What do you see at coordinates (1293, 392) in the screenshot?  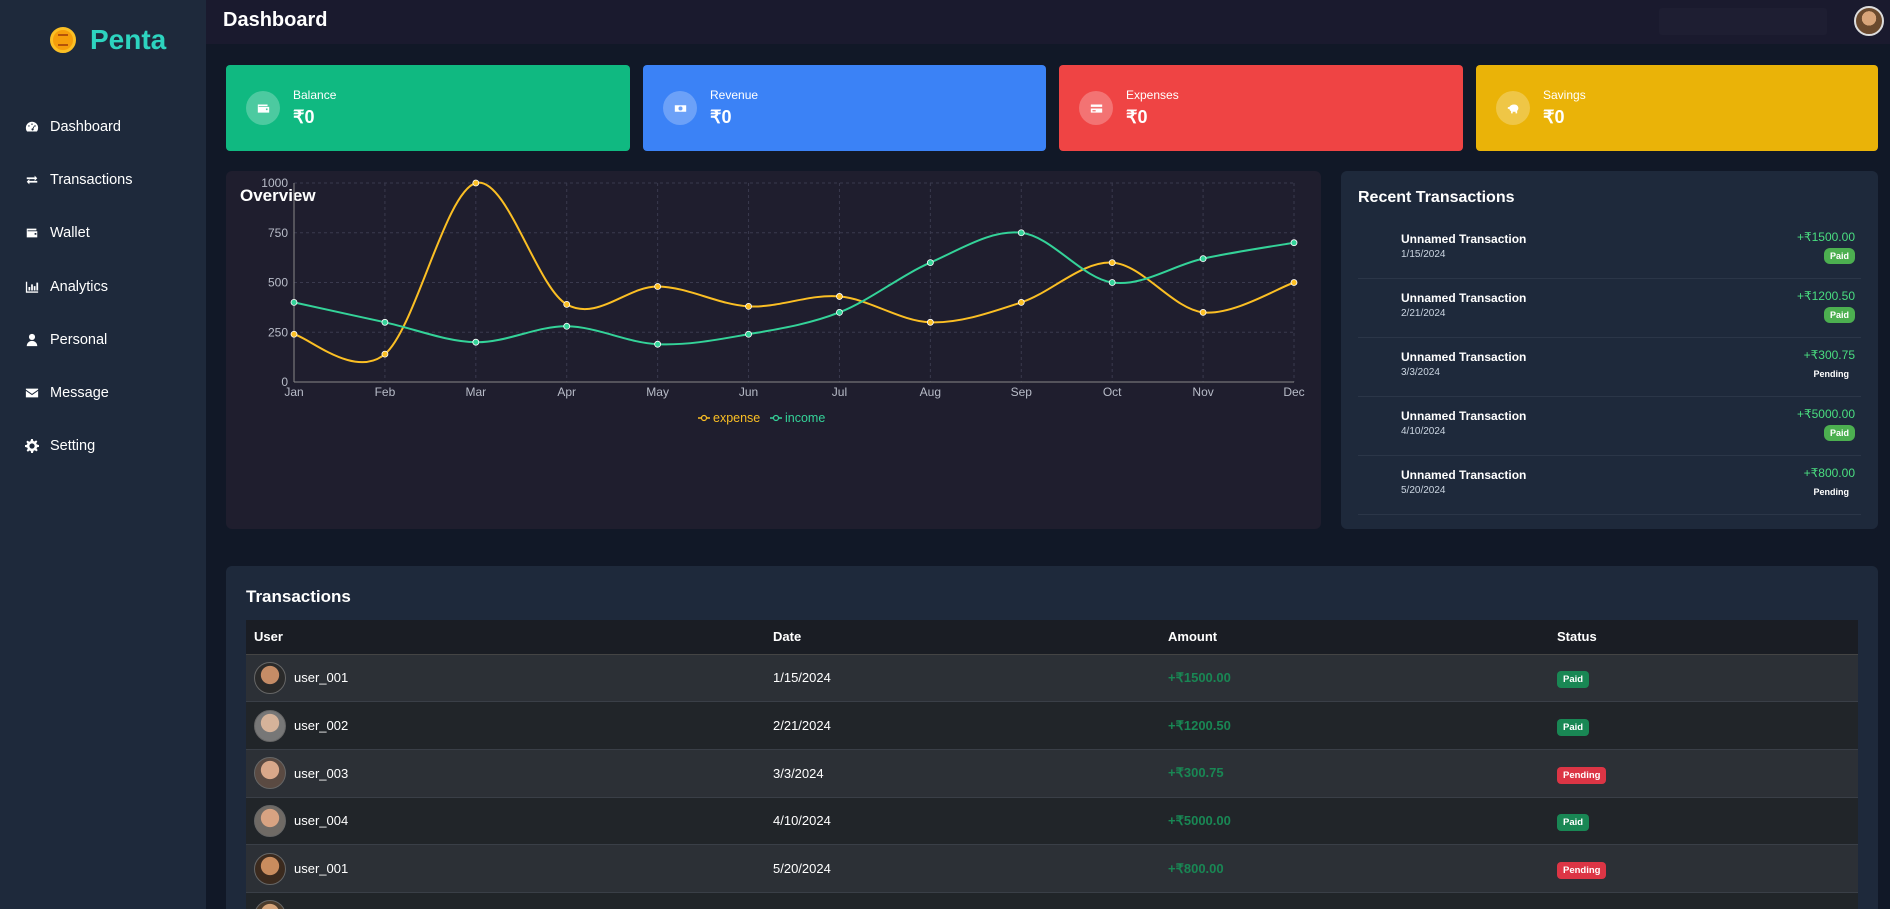 I see `x-tick-label: Dec` at bounding box center [1293, 392].